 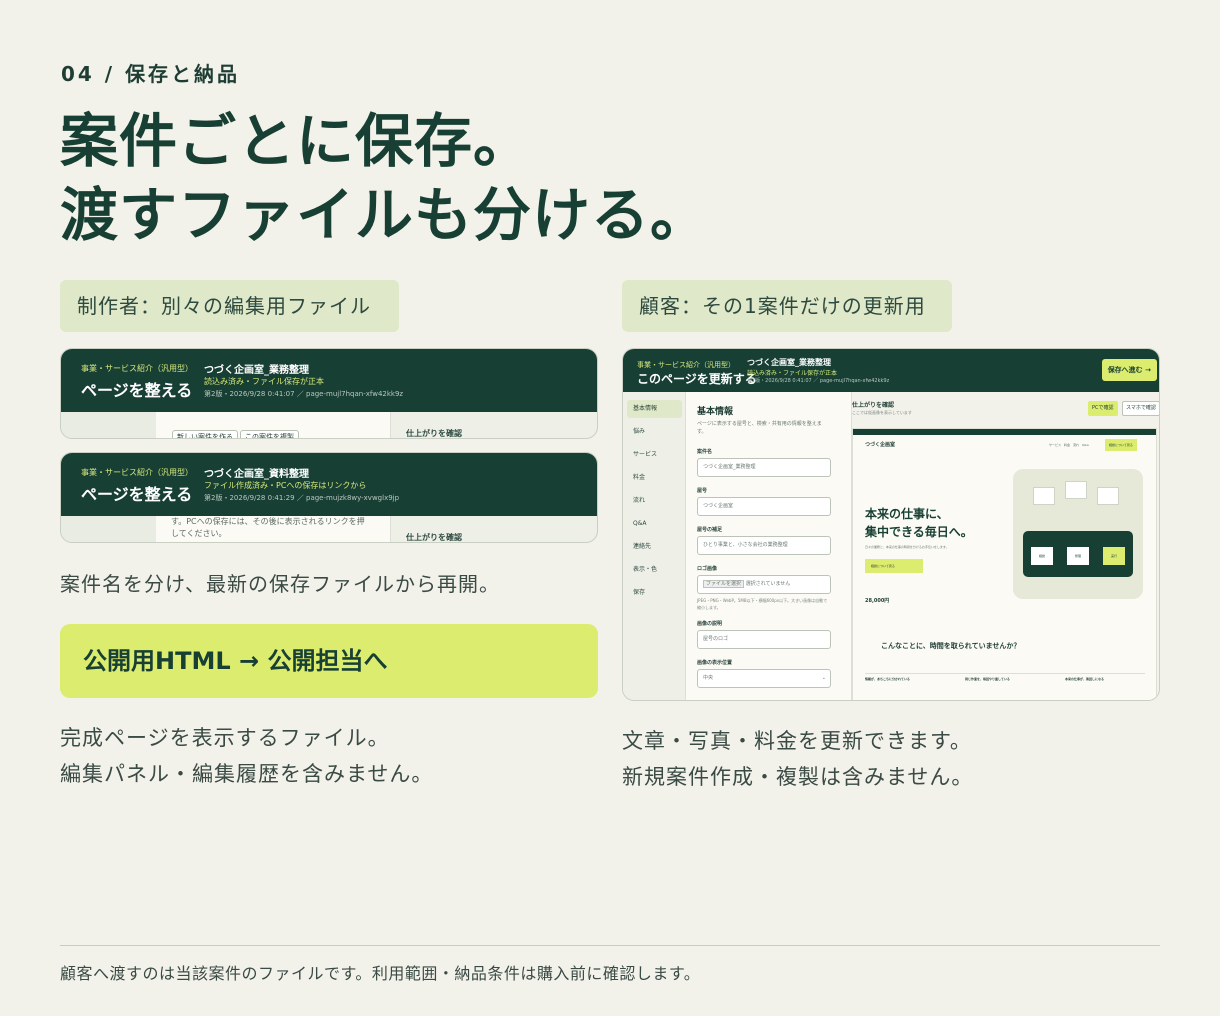 I want to click on nav-item-contact: 連絡先, so click(x=654, y=547).